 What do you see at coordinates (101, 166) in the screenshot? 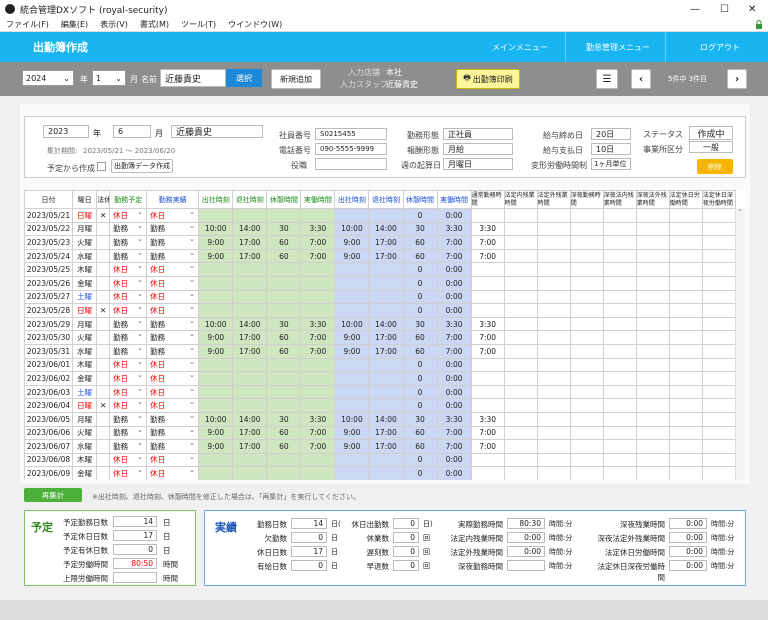
I see `plan-create-checkbox` at bounding box center [101, 166].